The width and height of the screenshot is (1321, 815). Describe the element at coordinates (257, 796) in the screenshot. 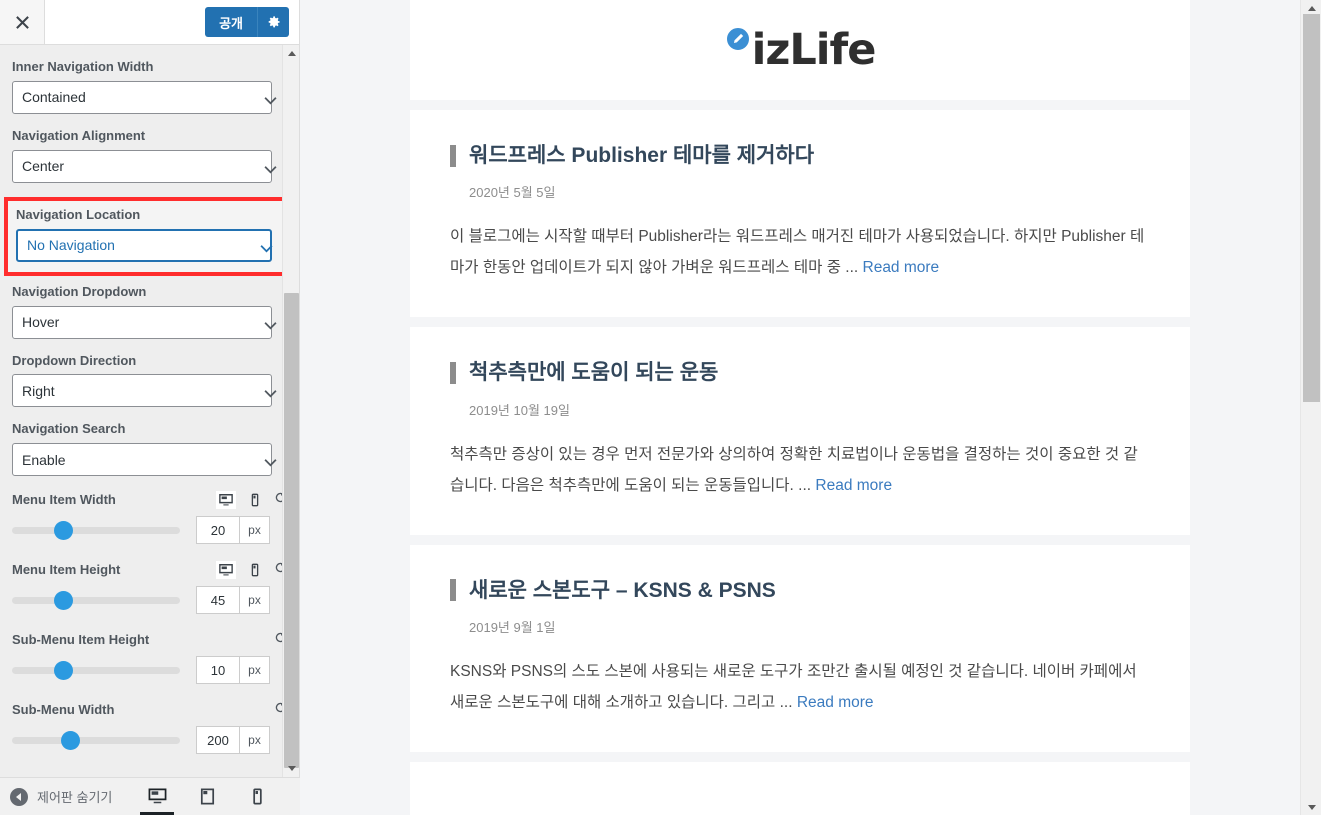

I see `preview-mobile-button` at that location.